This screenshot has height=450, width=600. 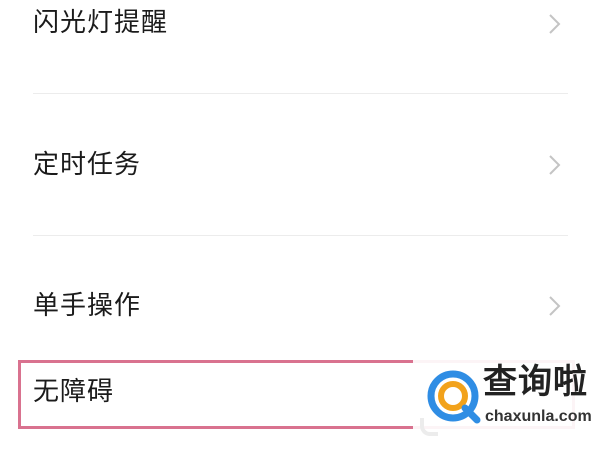 I want to click on settings-item-label: 单手操作, so click(x=87, y=306).